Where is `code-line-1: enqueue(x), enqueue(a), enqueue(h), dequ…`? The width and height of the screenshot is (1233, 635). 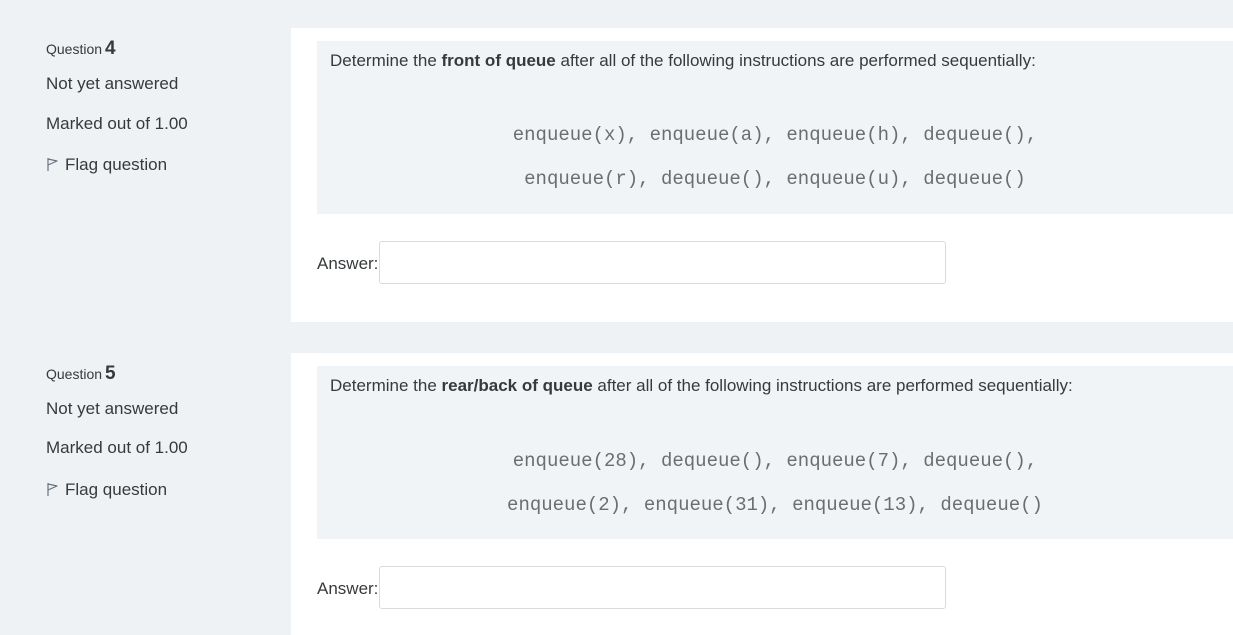
code-line-1: enqueue(x), enqueue(a), enqueue(h), dequ… is located at coordinates (775, 135).